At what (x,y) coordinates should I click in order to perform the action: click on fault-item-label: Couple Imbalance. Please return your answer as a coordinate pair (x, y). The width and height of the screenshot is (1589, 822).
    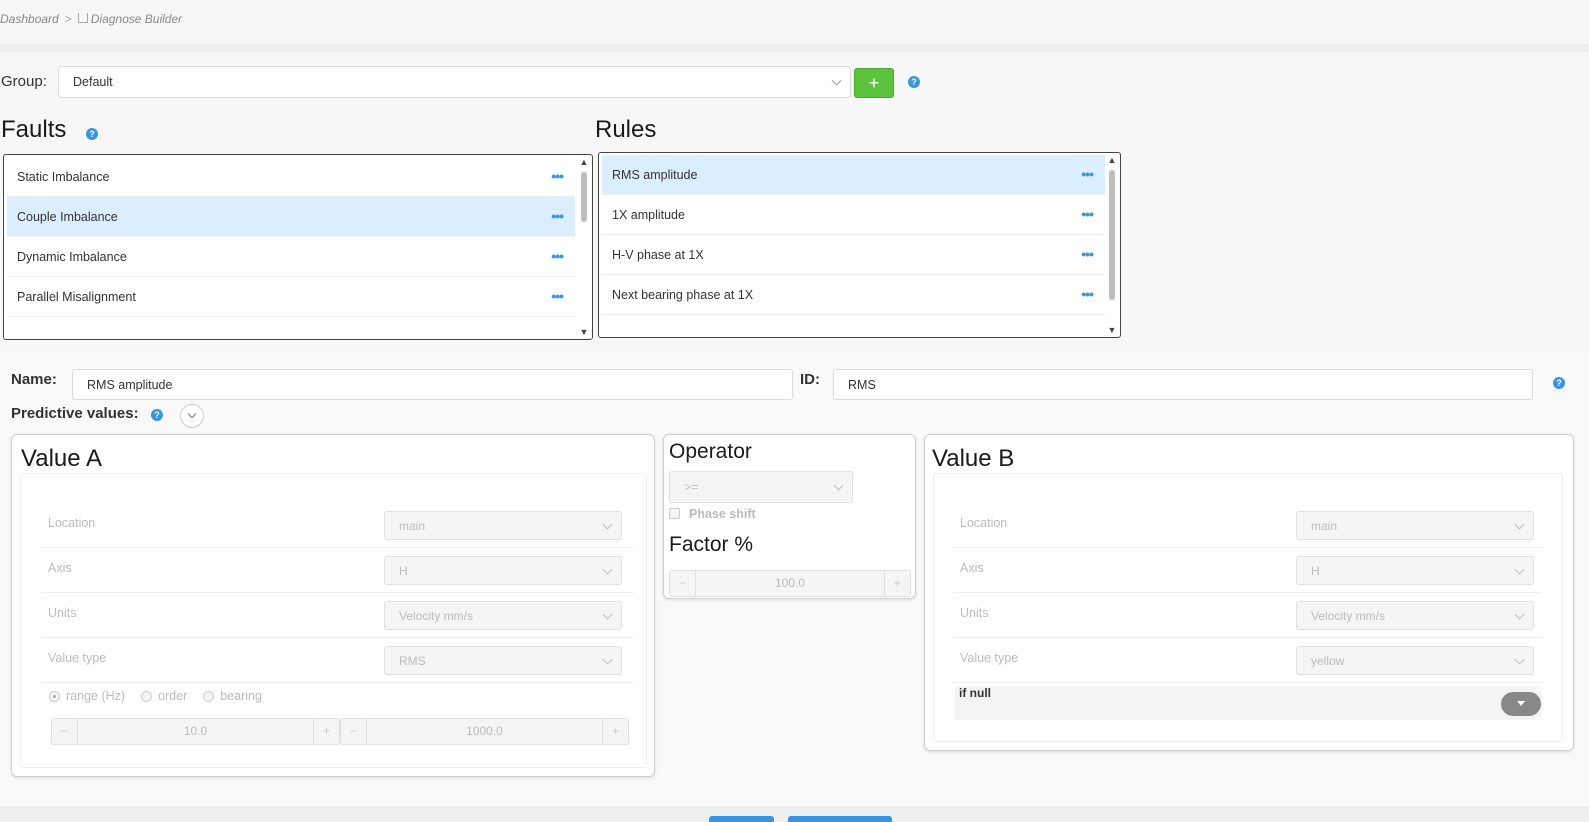
    Looking at the image, I should click on (67, 216).